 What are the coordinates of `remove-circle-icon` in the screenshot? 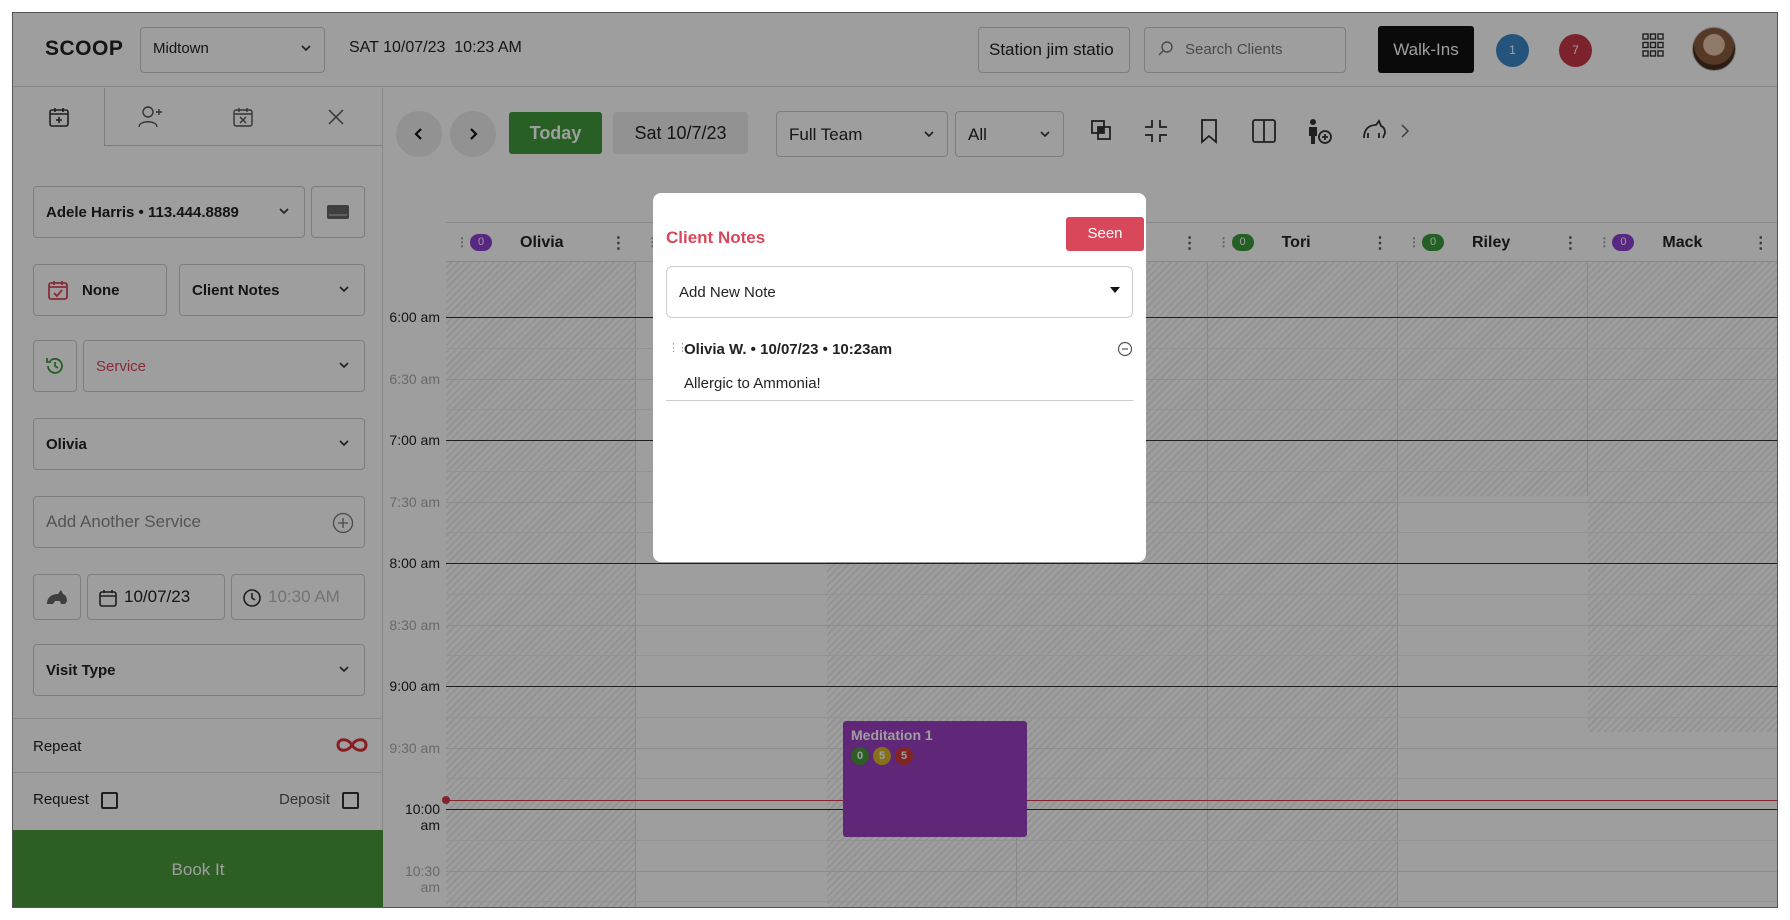 It's located at (1125, 349).